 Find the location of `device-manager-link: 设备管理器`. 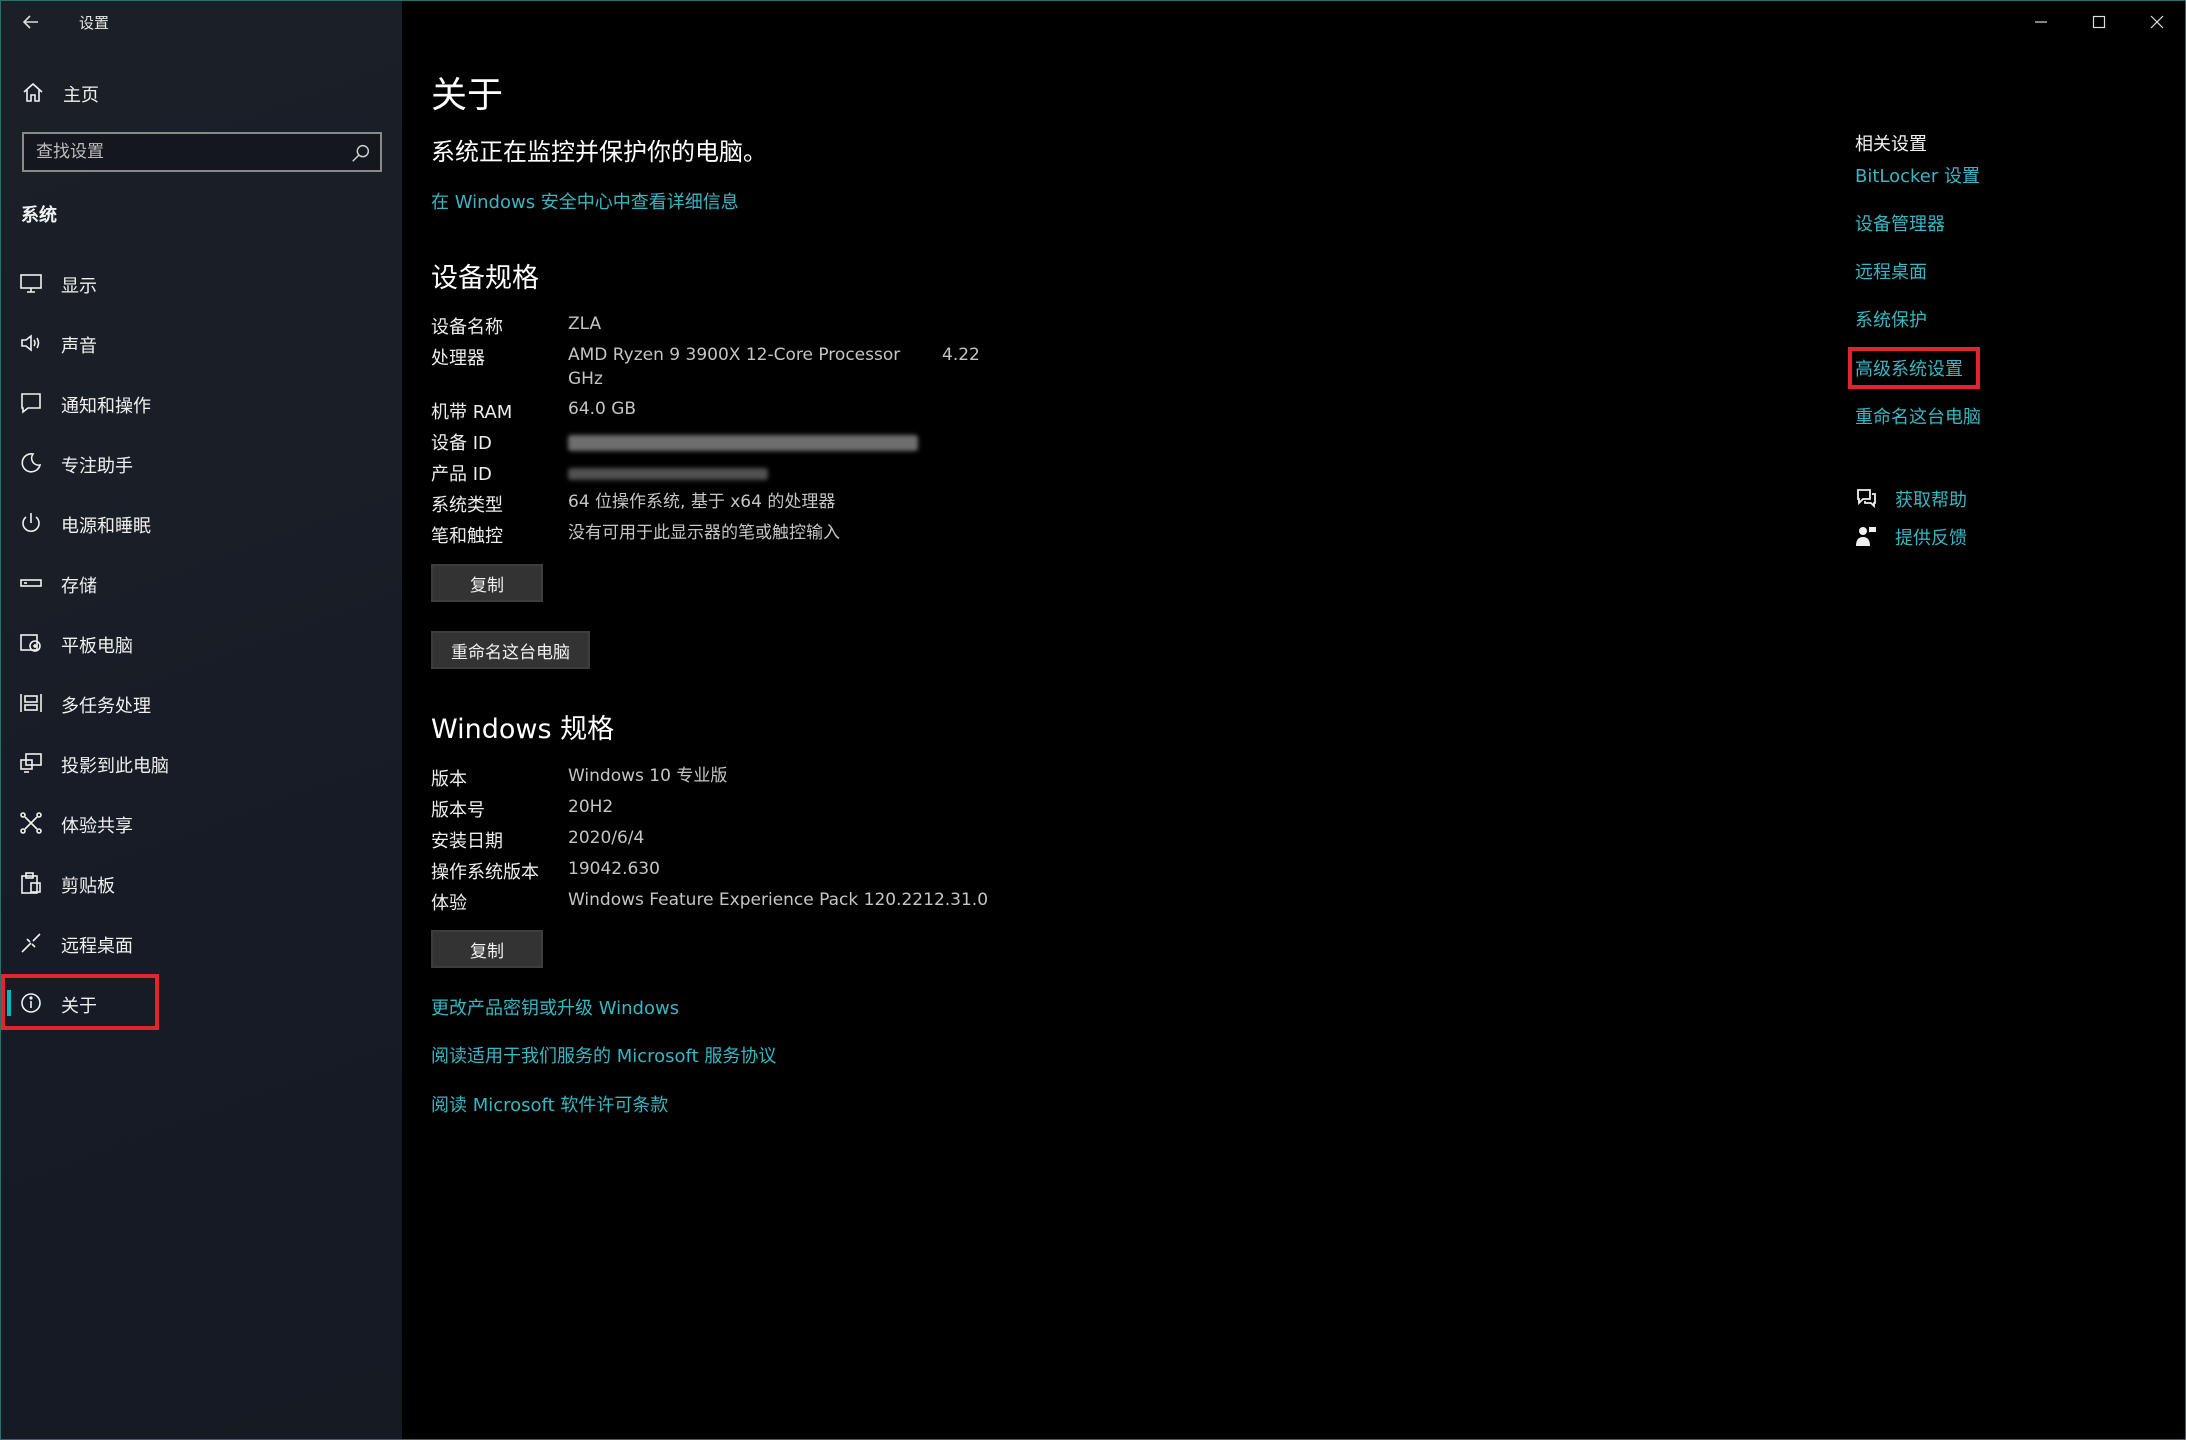

device-manager-link: 设备管理器 is located at coordinates (1900, 223).